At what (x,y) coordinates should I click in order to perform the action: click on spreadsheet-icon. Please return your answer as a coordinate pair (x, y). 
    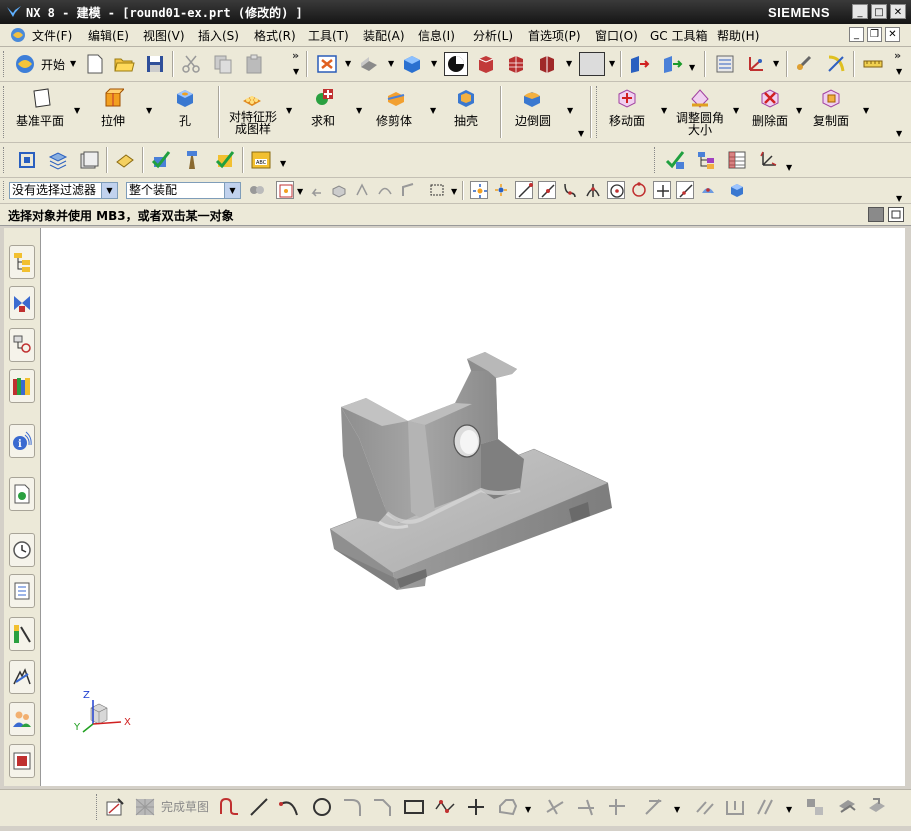
    Looking at the image, I should click on (737, 160).